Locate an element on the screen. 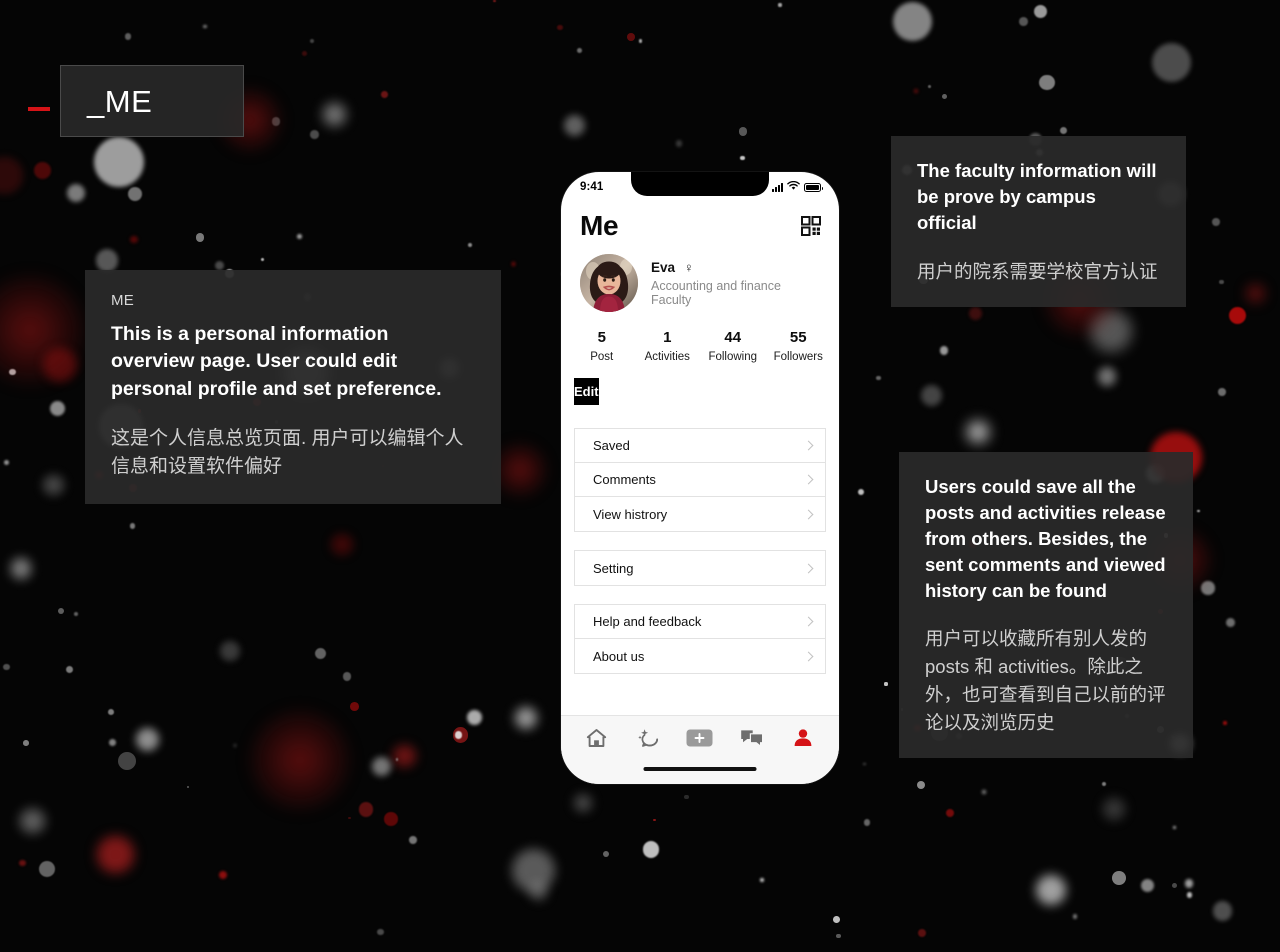 The width and height of the screenshot is (1280, 952). stat-item: 5 Post is located at coordinates (602, 346).